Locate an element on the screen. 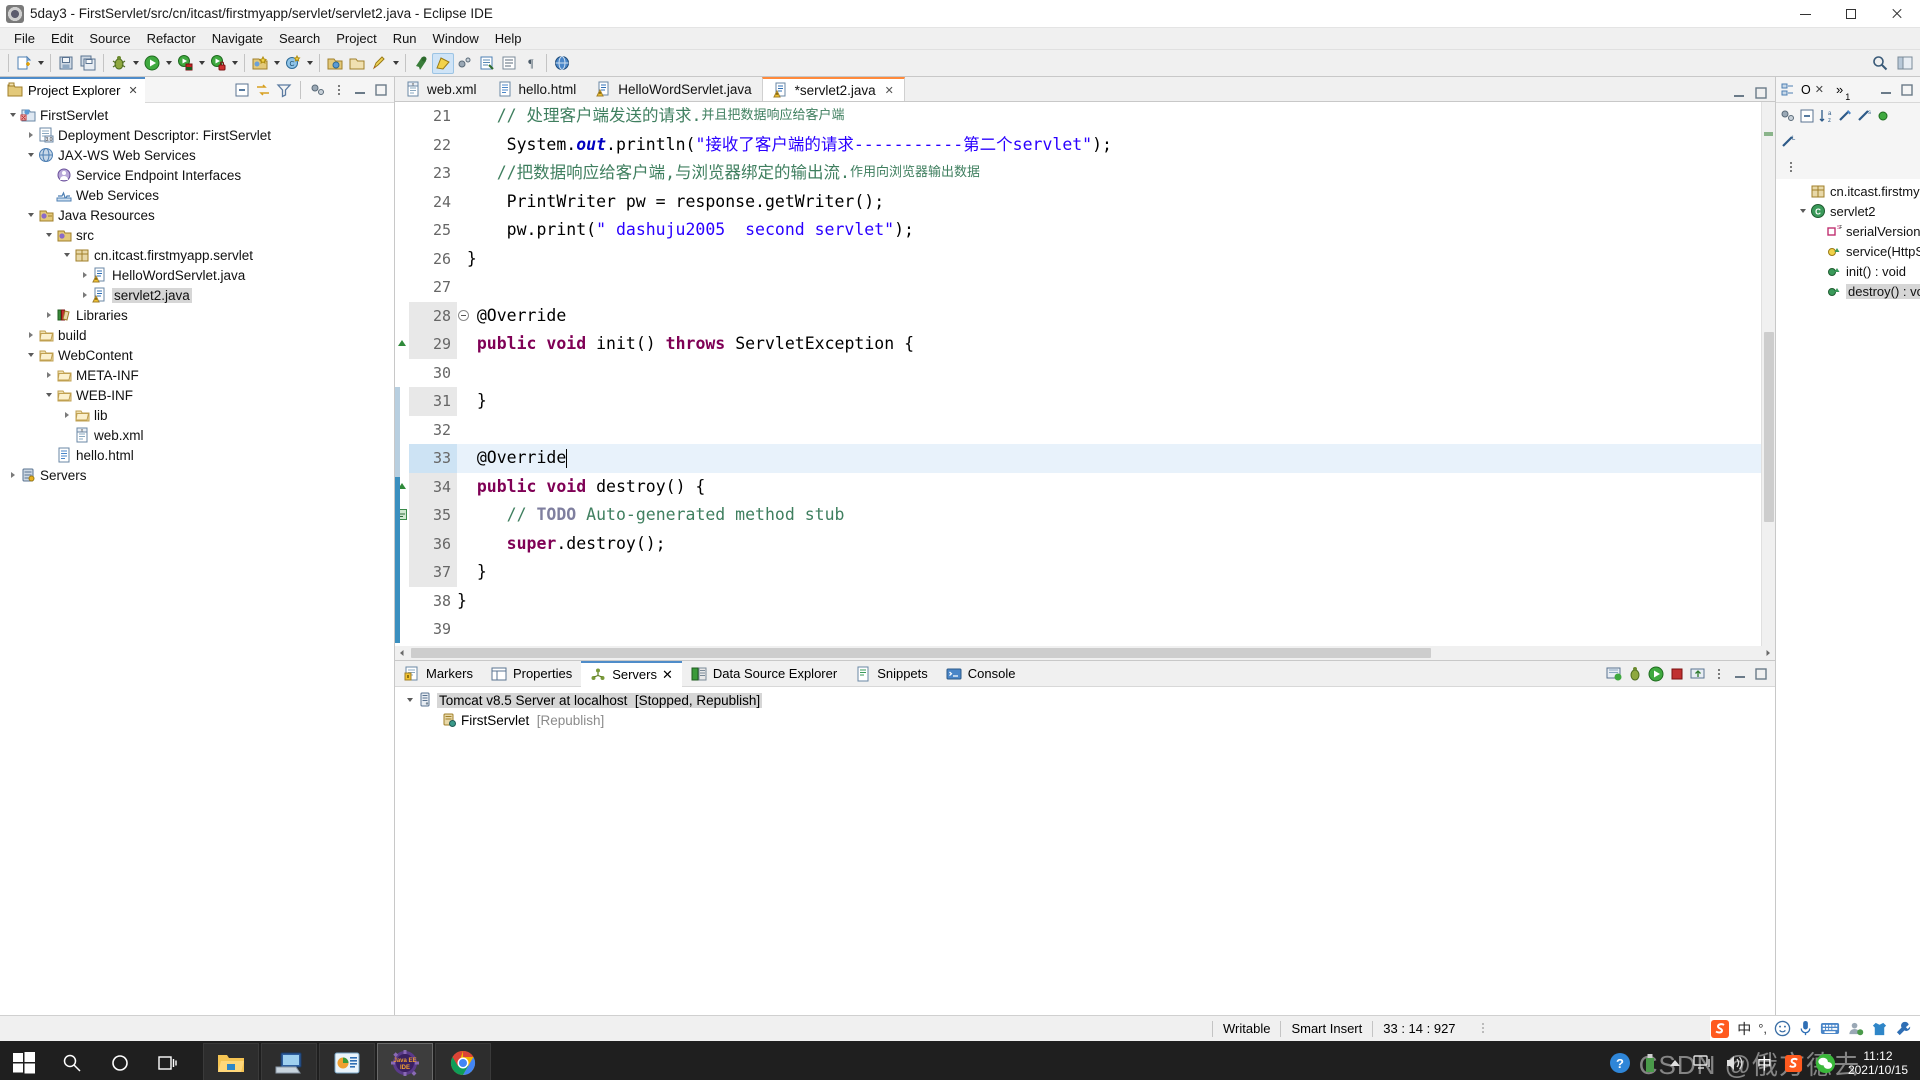 The height and width of the screenshot is (1080, 1920). new-java-project-dropdown is located at coordinates (276, 63).